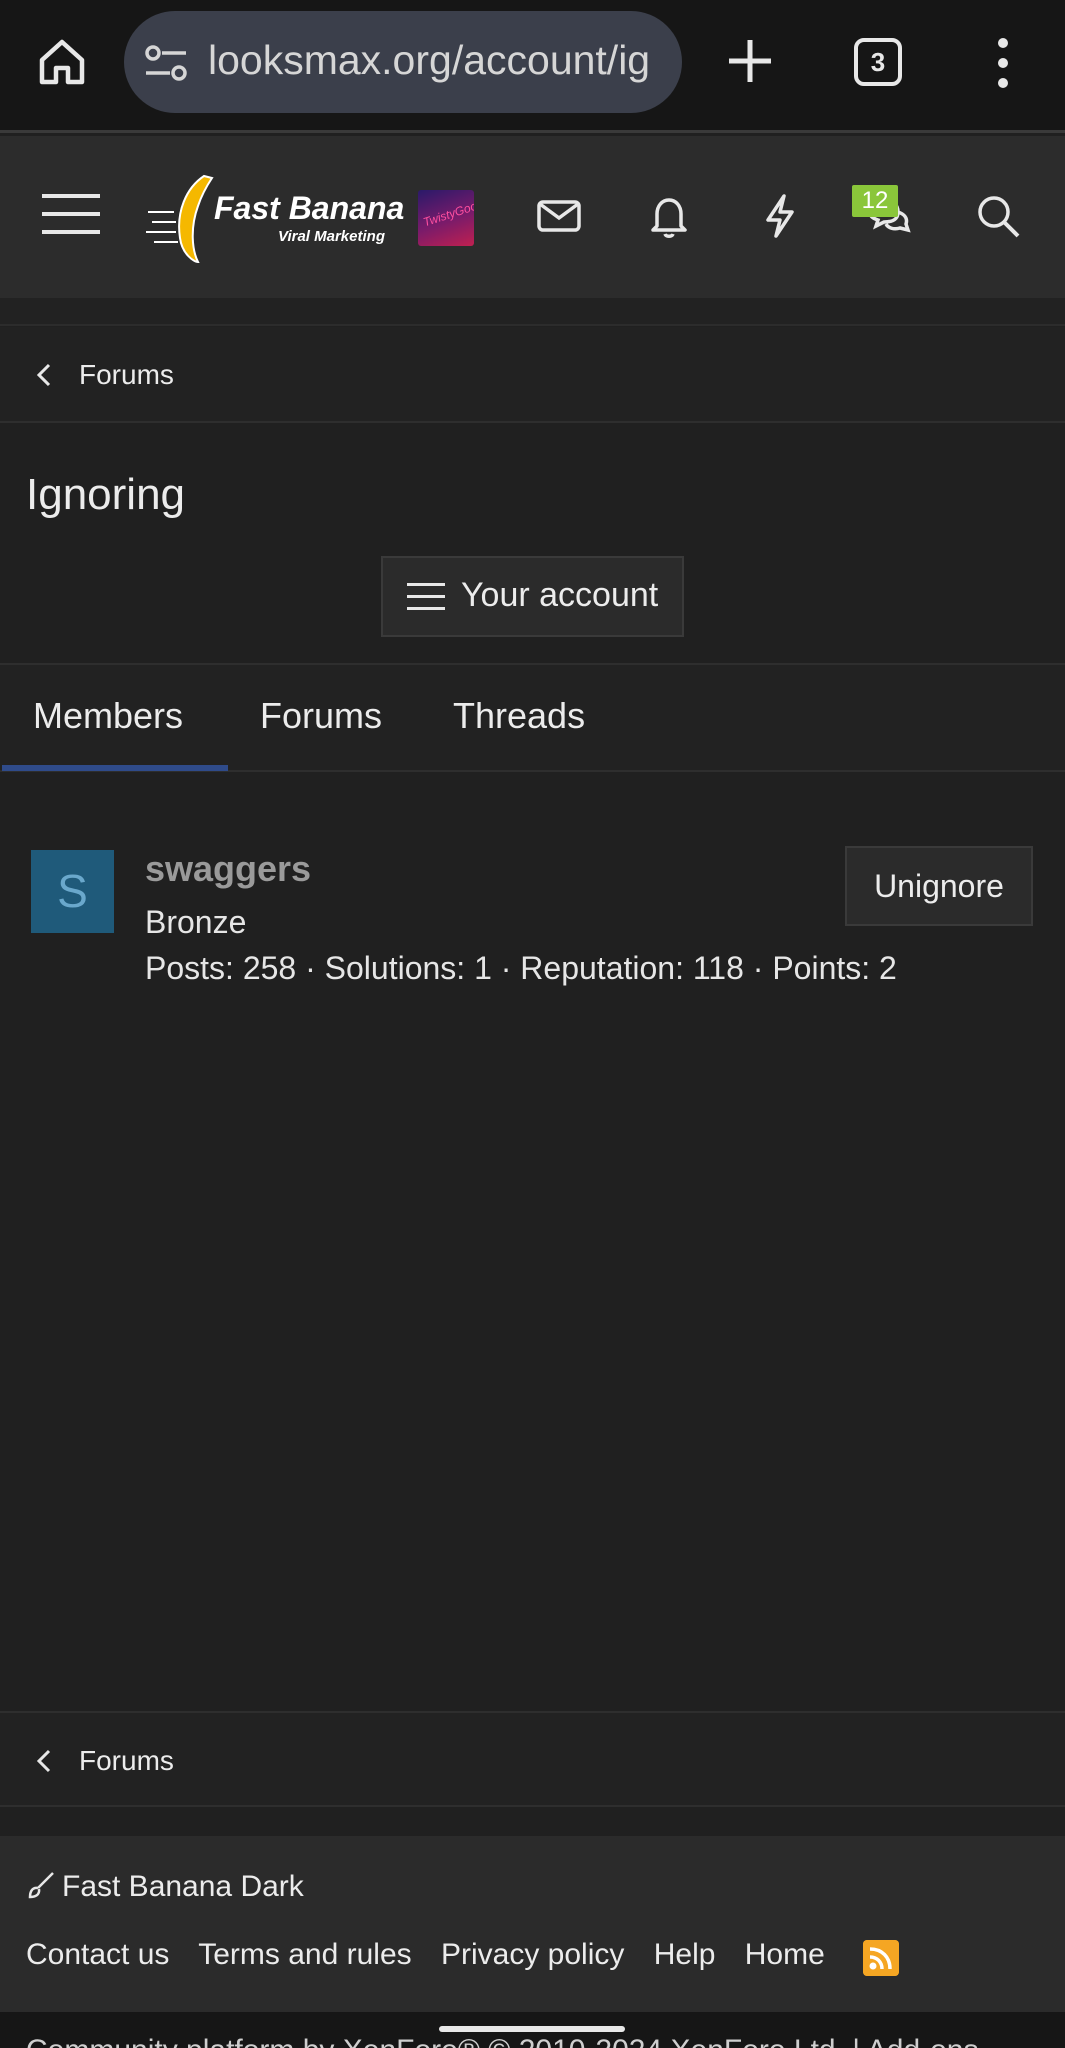 The image size is (1065, 2048). I want to click on style-name: Fast Banana Dark, so click(183, 1886).